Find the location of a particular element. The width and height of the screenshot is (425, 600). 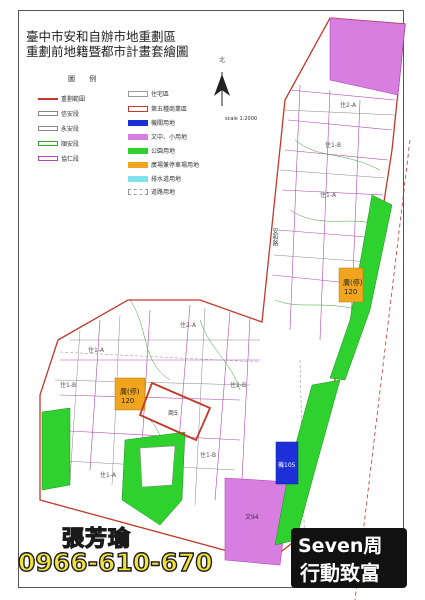

brand-line2: 行動致富 is located at coordinates (340, 573).